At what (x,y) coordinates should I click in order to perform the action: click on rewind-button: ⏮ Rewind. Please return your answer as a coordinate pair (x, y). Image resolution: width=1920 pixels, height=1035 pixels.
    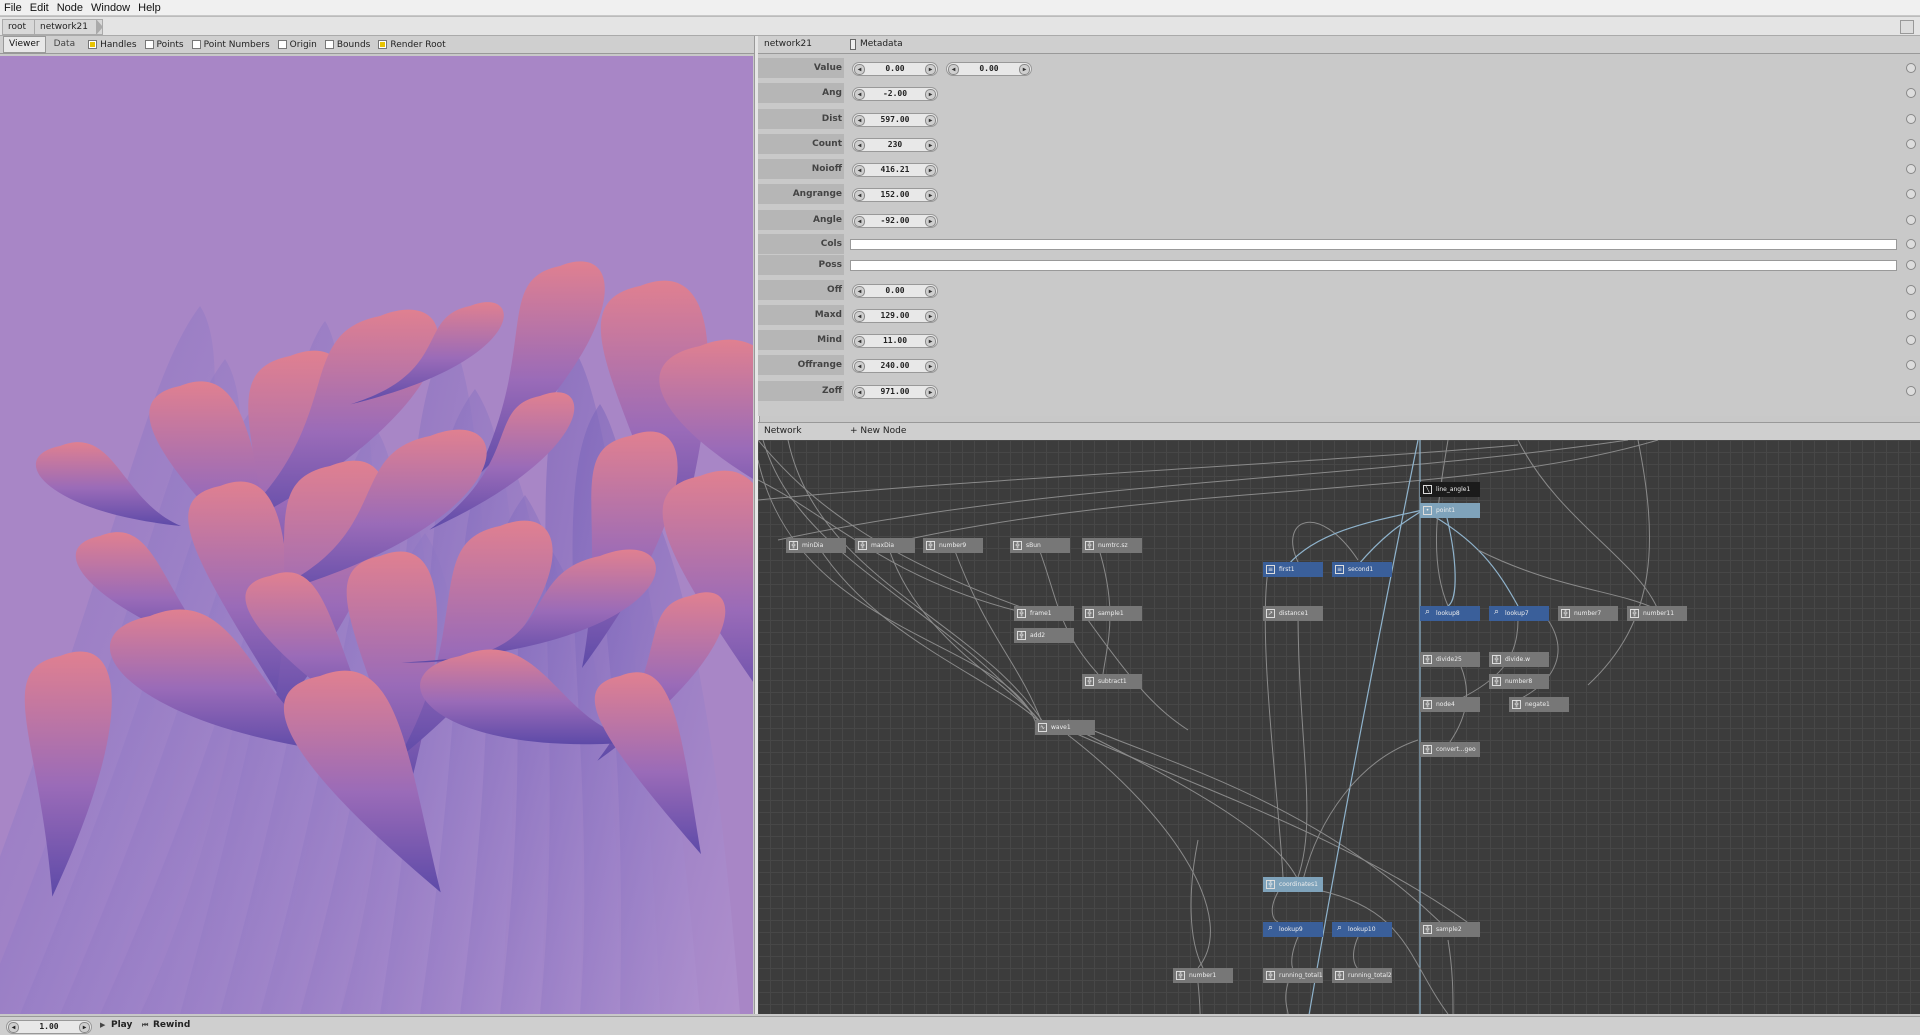
    Looking at the image, I should click on (166, 1025).